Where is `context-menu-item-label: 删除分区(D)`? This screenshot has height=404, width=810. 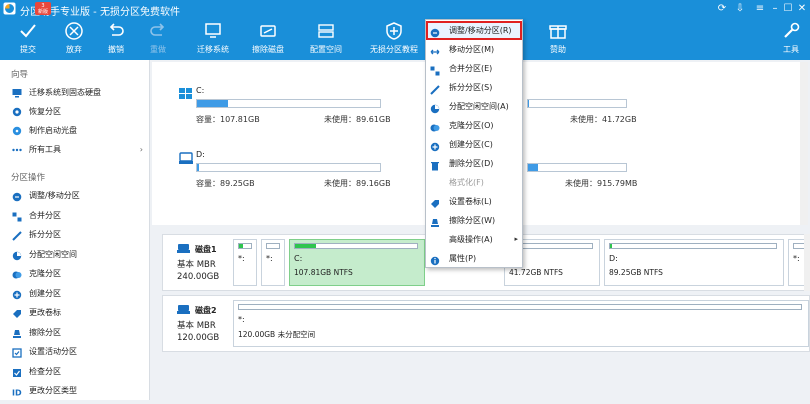 context-menu-item-label: 删除分区(D) is located at coordinates (471, 163).